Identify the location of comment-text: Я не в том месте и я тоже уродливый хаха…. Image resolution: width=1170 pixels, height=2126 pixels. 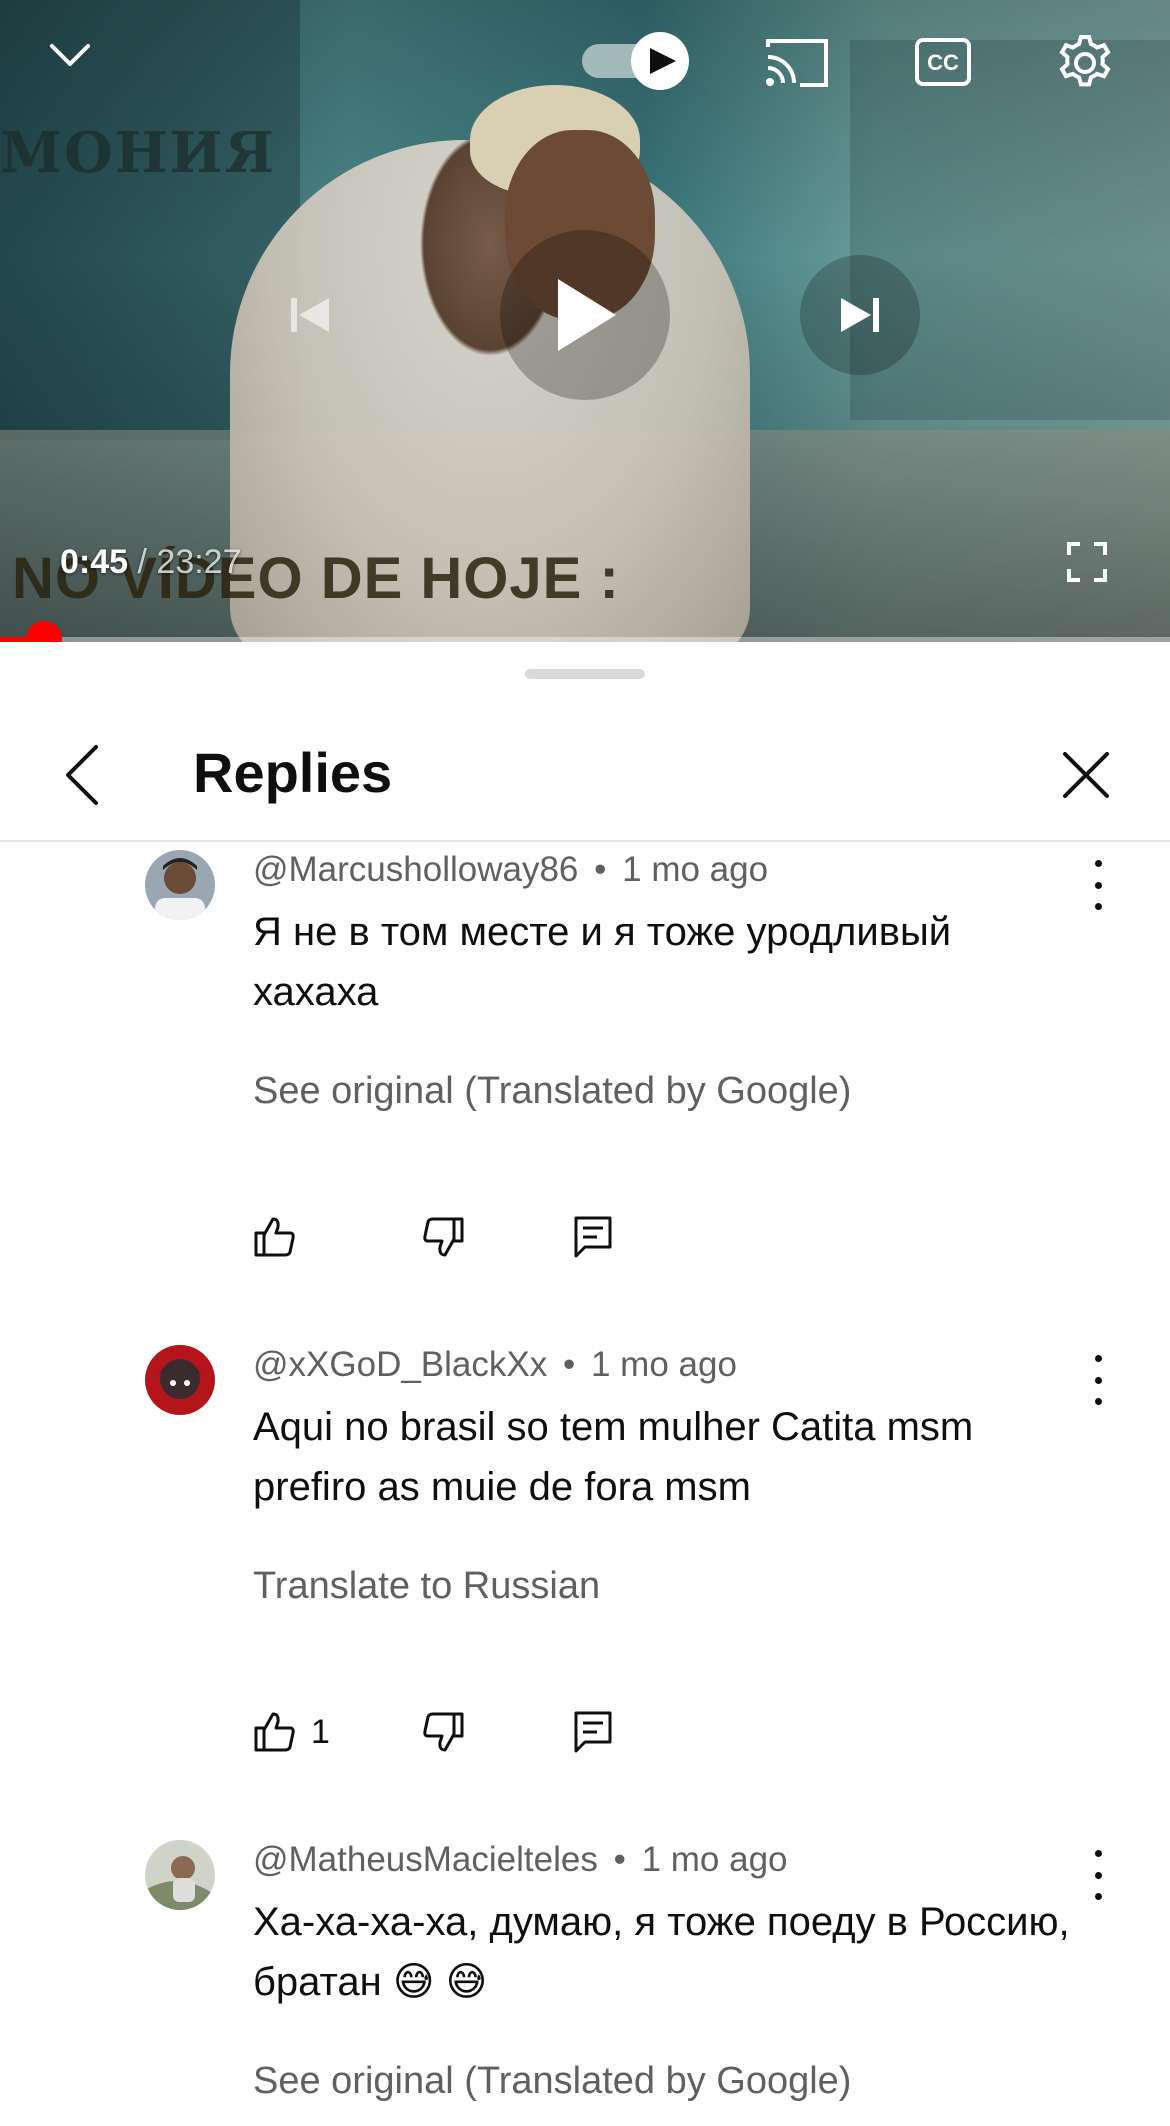
(602, 962).